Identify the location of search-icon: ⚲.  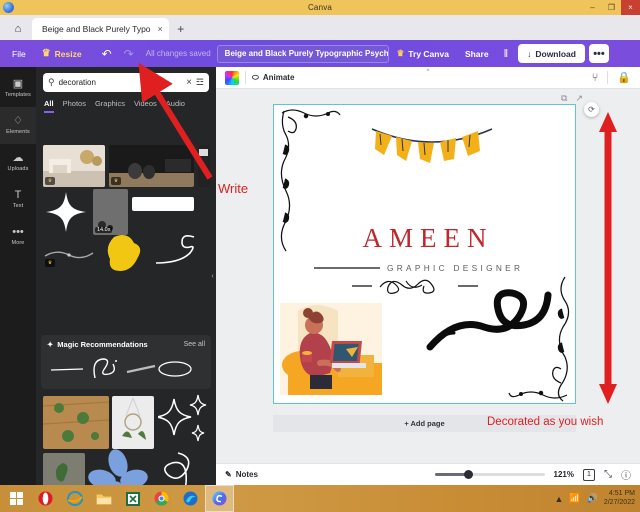
(51, 82).